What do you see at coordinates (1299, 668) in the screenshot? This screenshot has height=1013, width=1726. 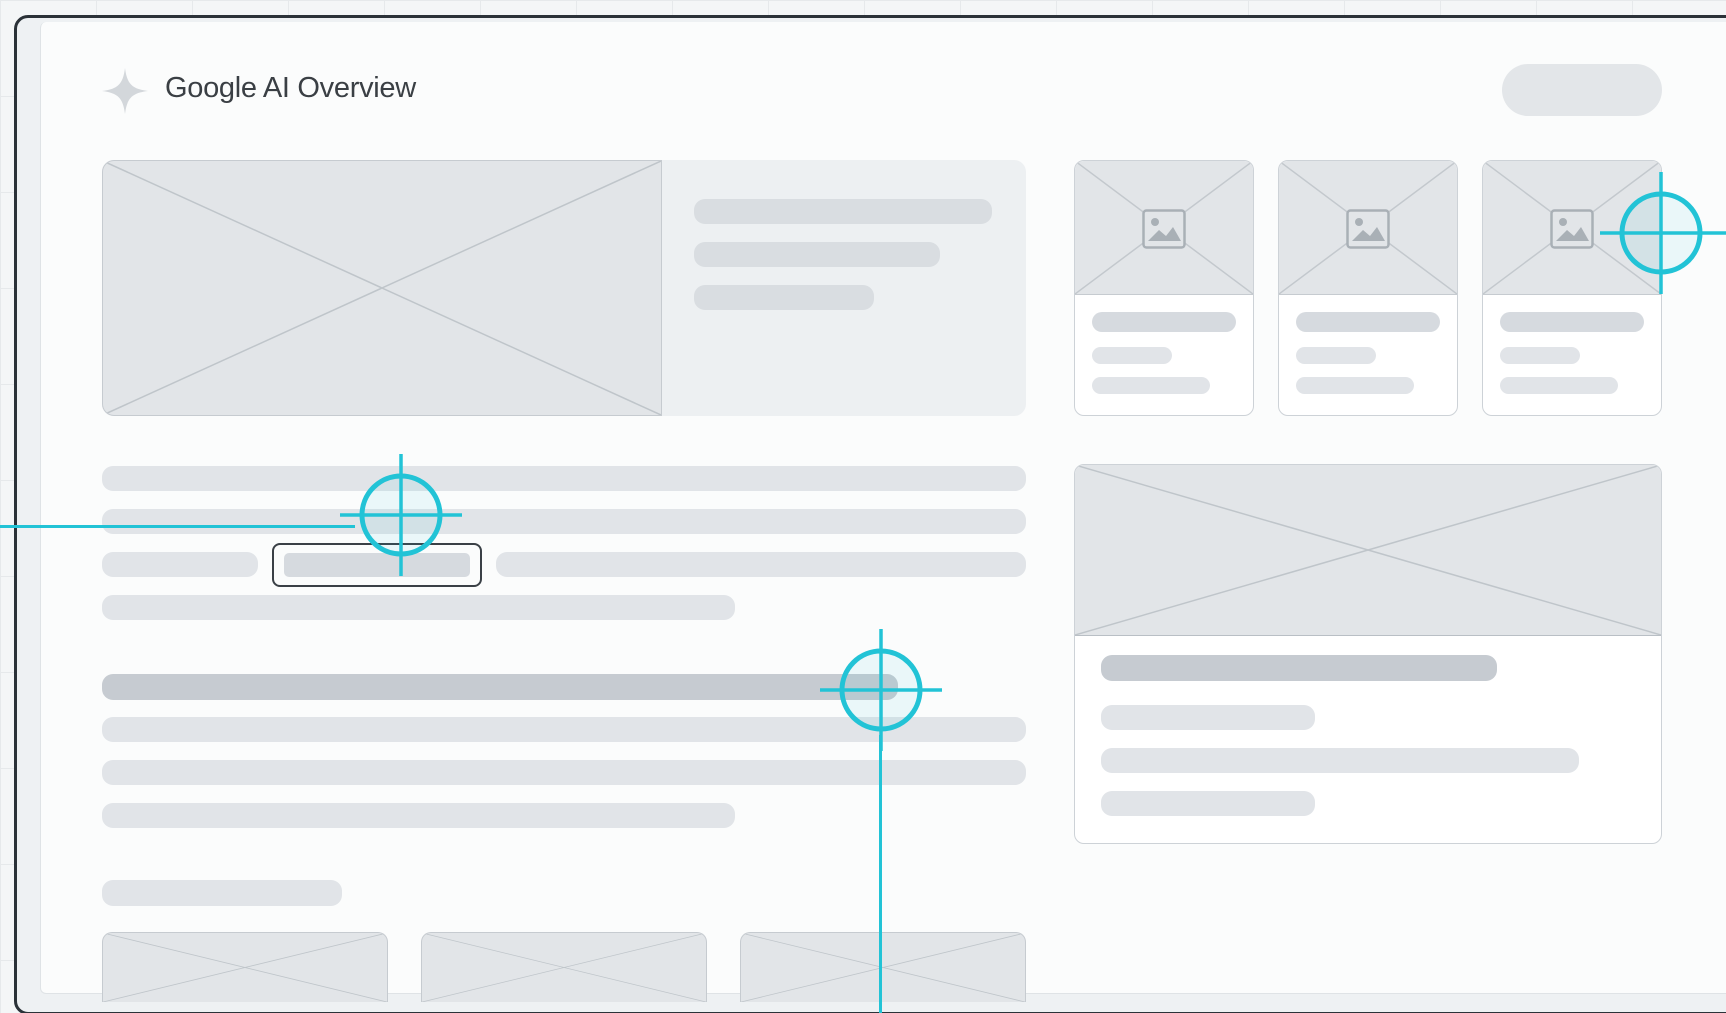 I see `side-card-title-line` at bounding box center [1299, 668].